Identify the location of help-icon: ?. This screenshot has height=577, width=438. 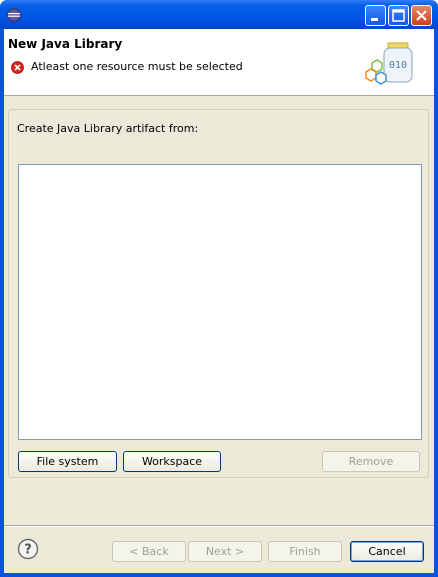
(28, 549).